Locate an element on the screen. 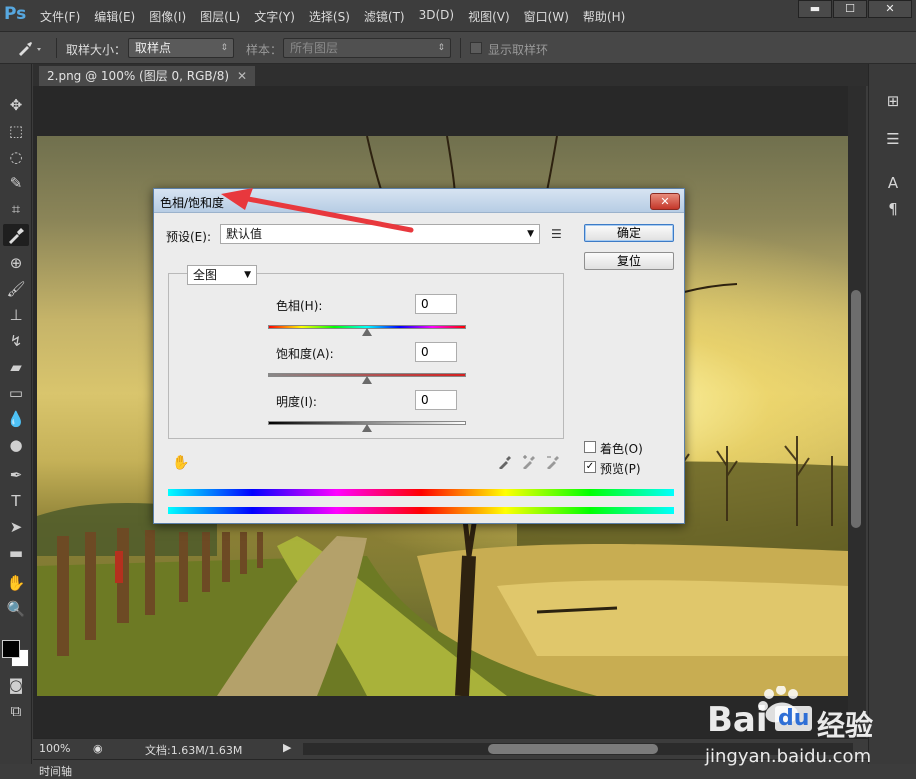 The image size is (916, 779). menu-view: 视图(V) is located at coordinates (489, 16).